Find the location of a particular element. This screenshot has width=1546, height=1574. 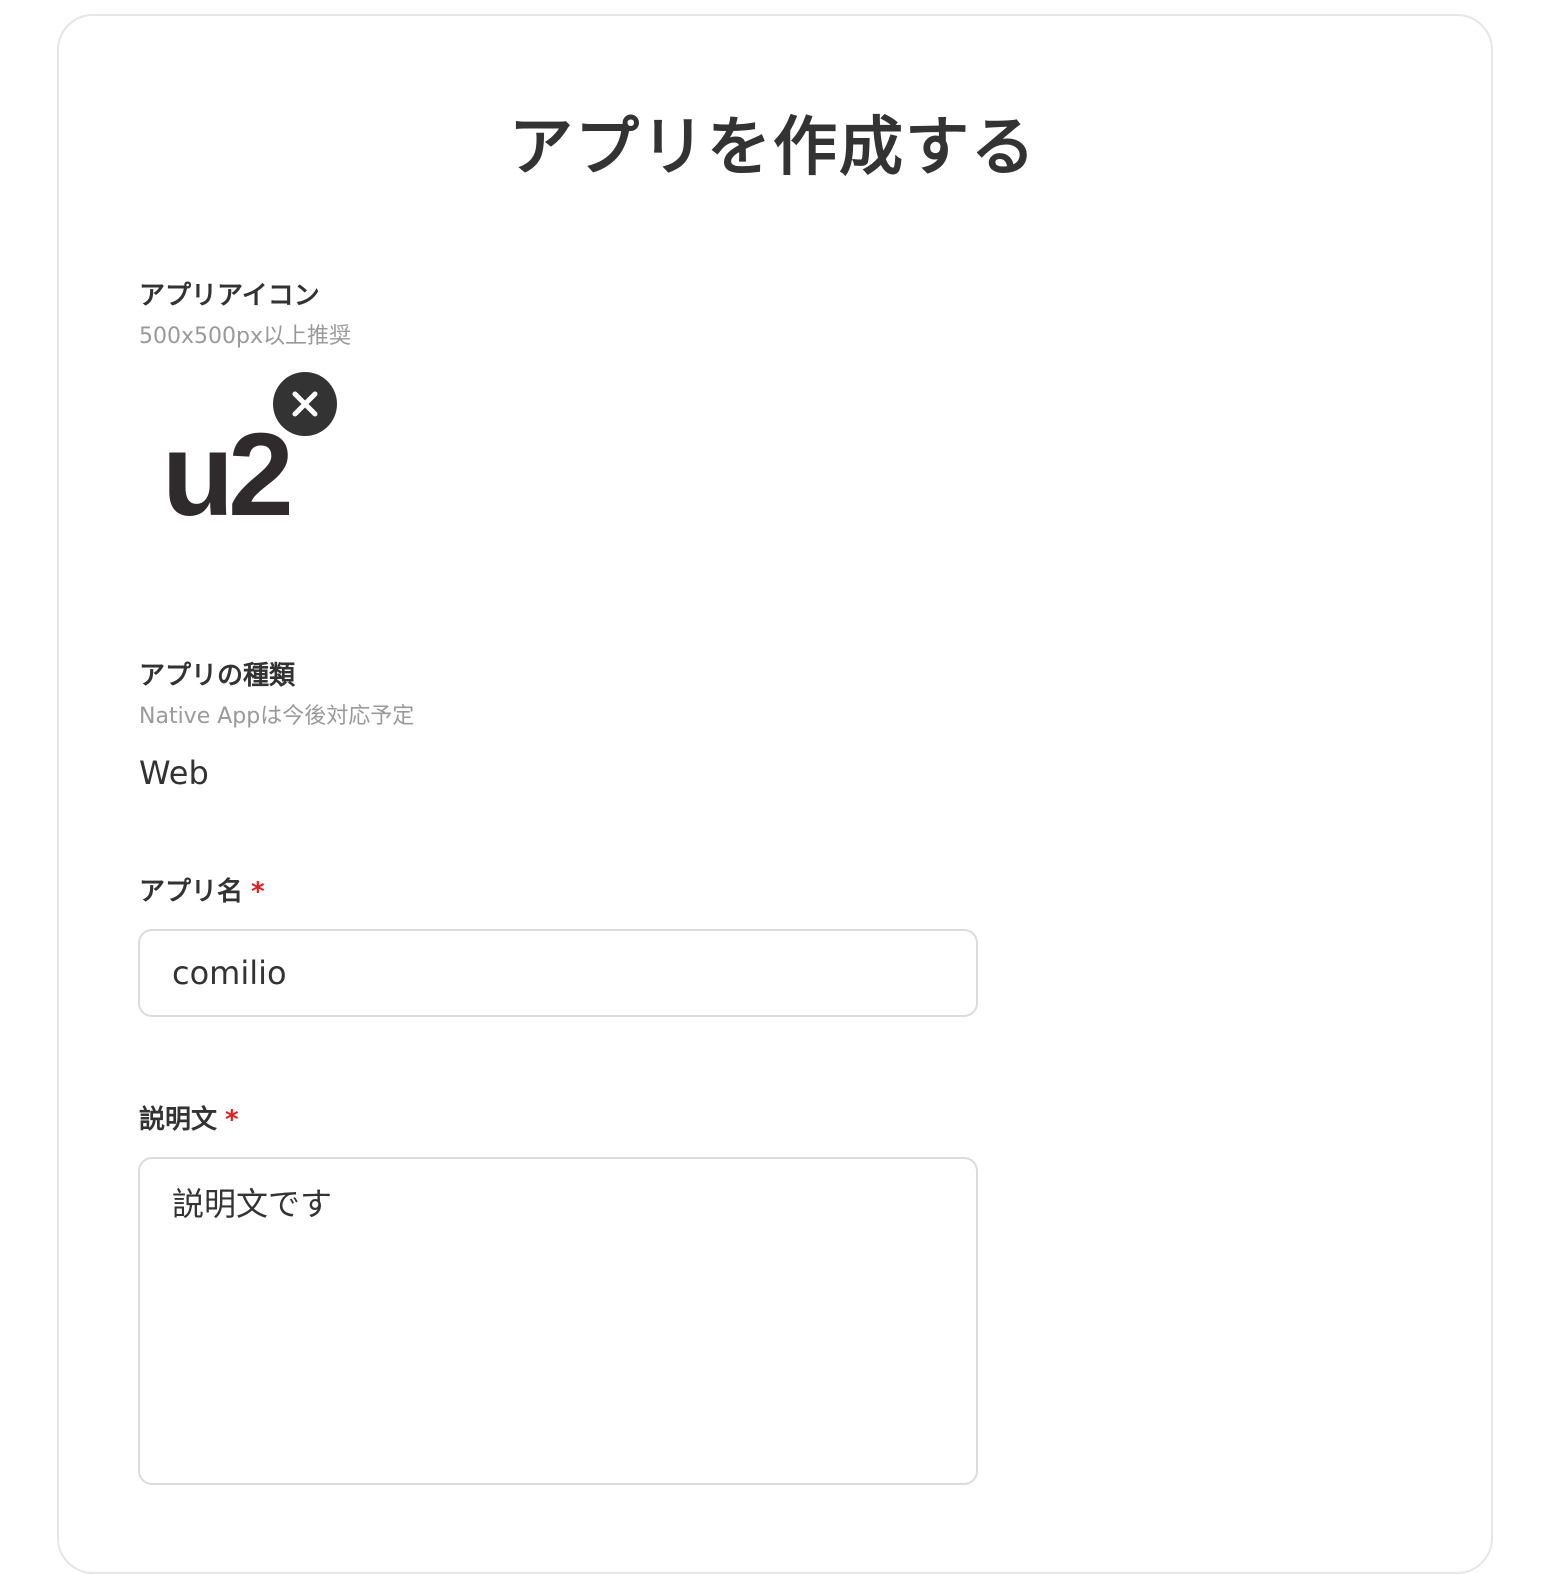

app-type-value: Web is located at coordinates (174, 773).